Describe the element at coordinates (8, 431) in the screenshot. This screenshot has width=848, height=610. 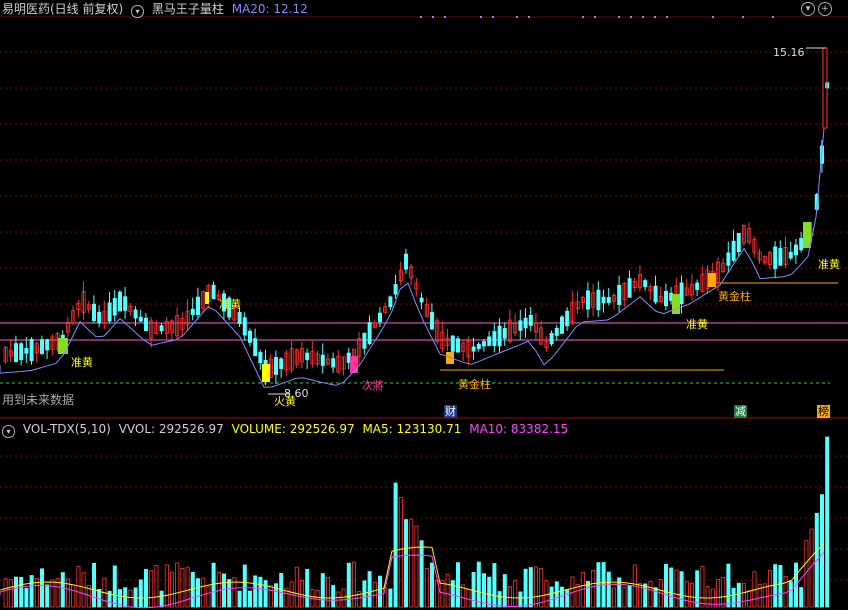
I see `vol-toggle-icon: ▾` at that location.